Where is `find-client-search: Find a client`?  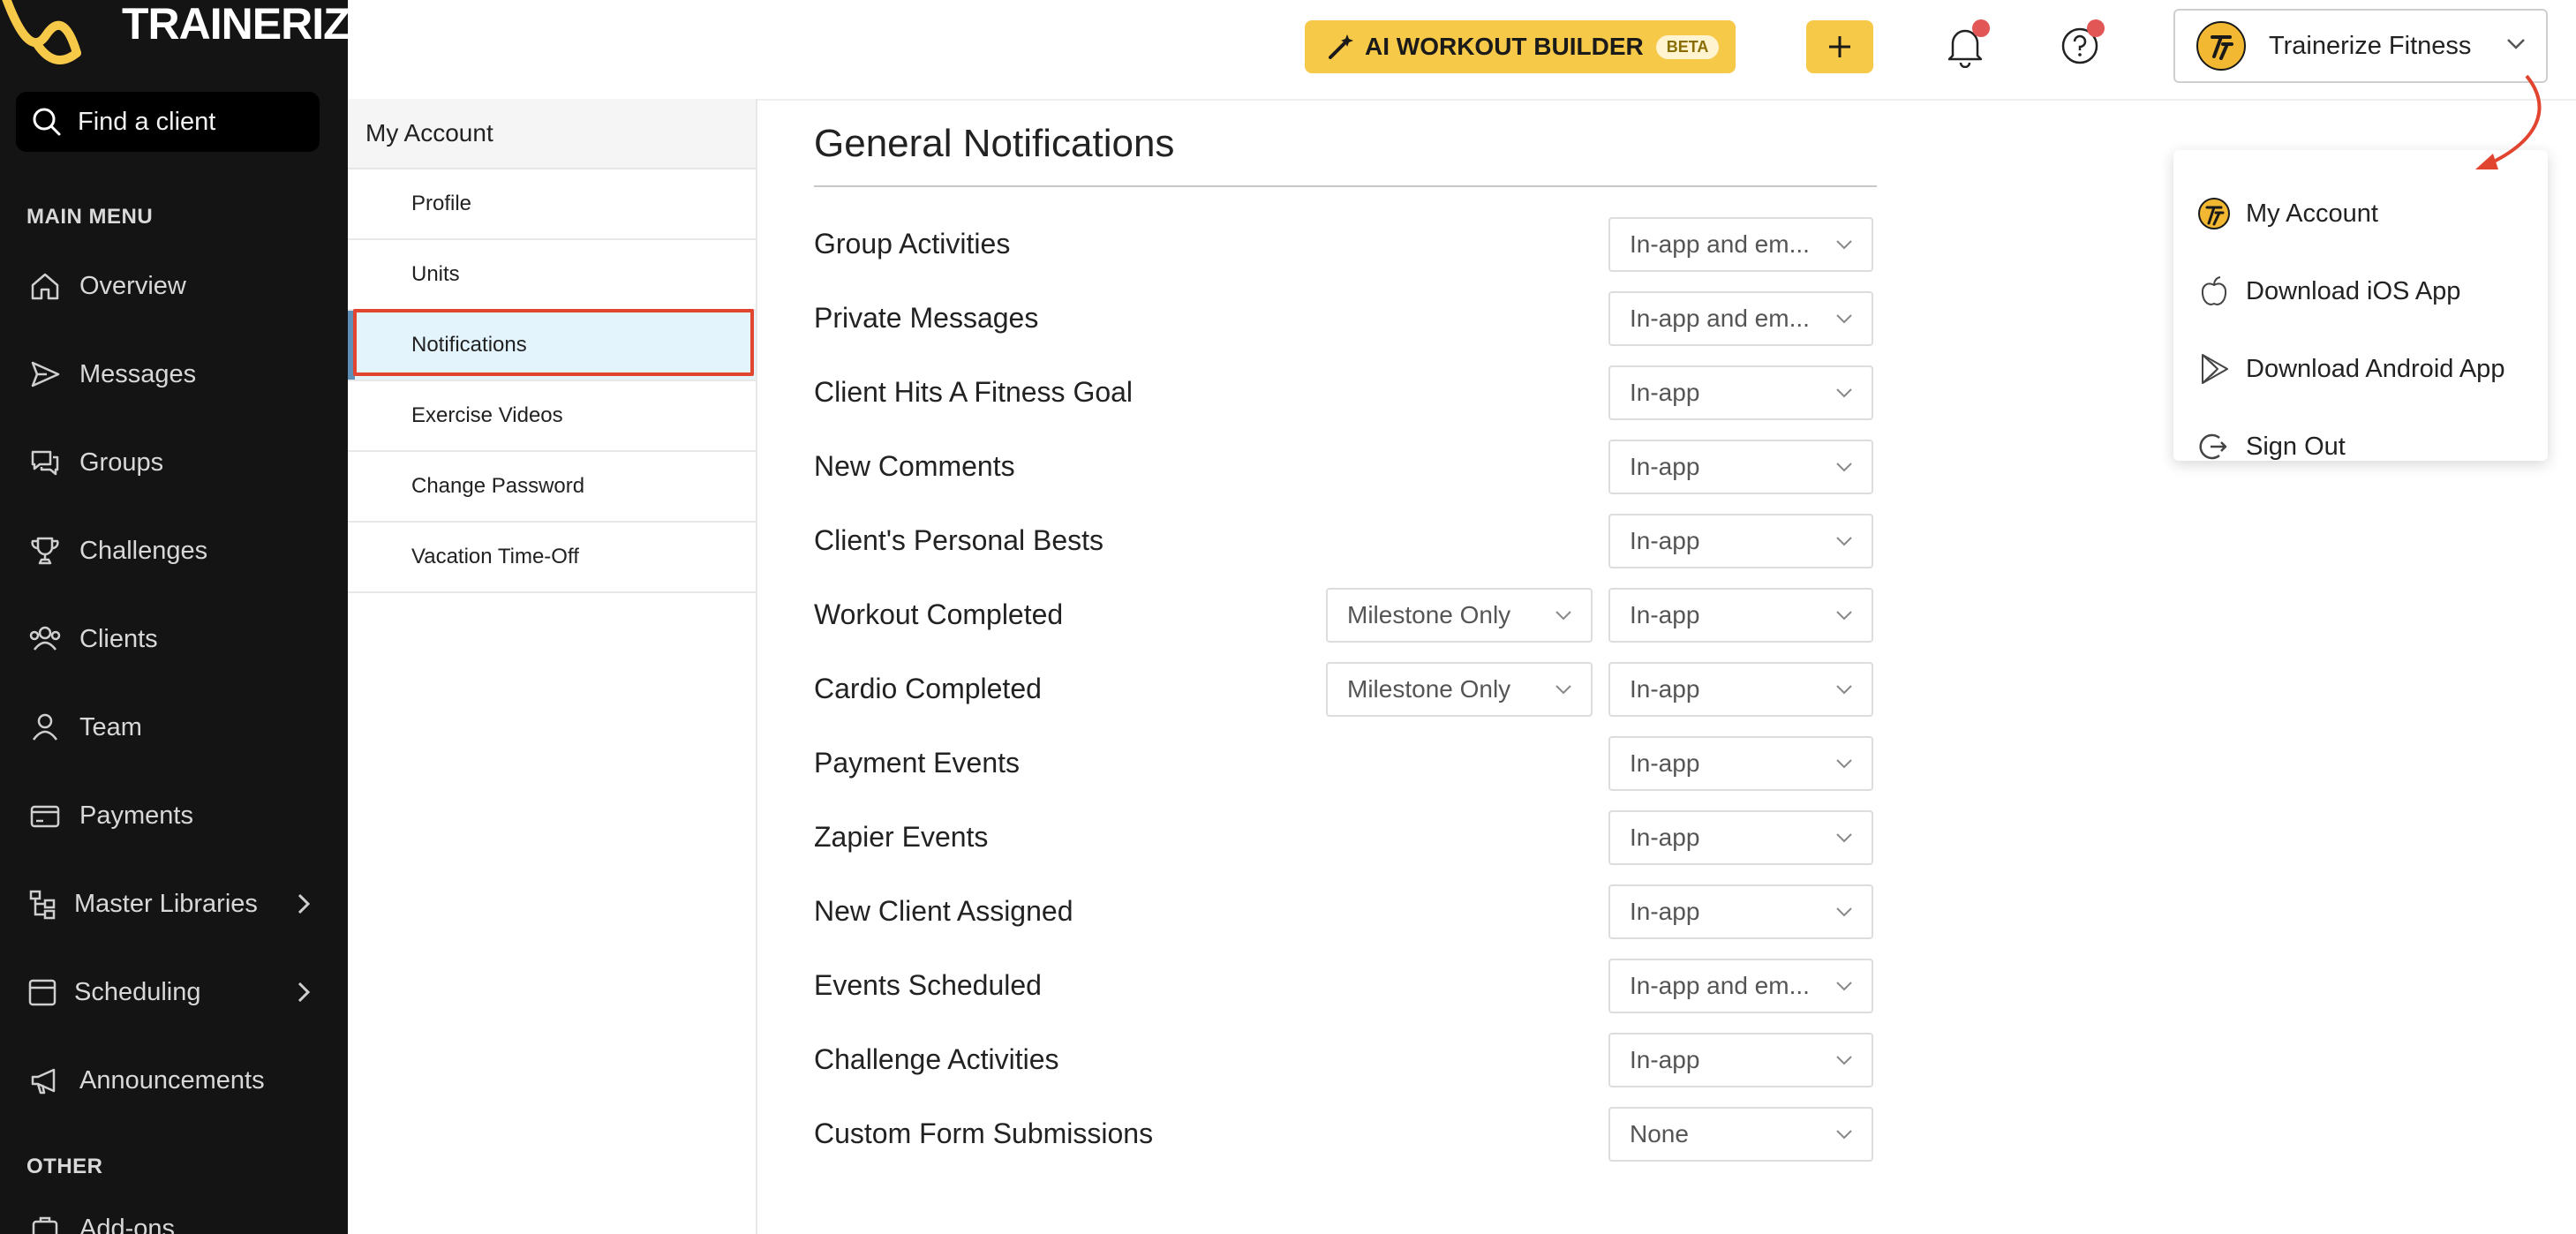
find-client-search: Find a client is located at coordinates (168, 122).